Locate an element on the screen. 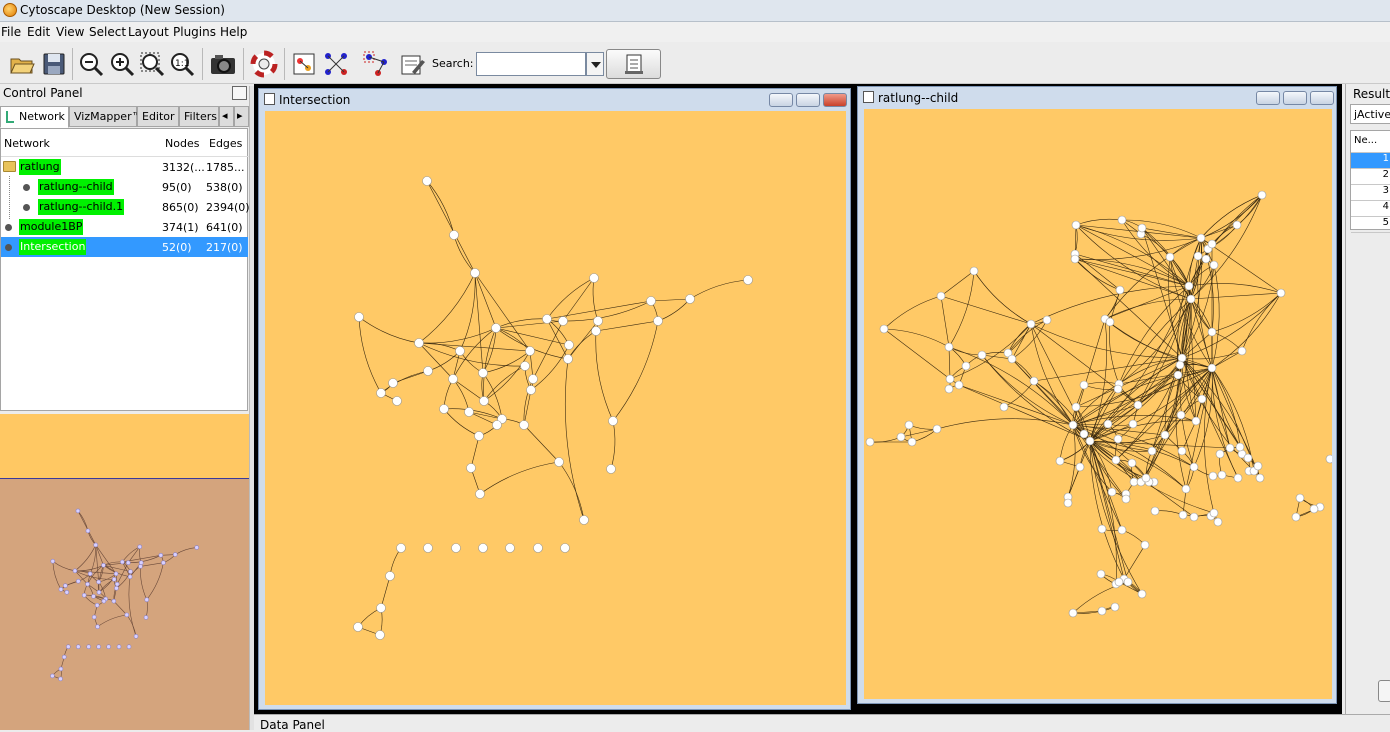 The image size is (1390, 732). minimize-icon is located at coordinates (1268, 98).